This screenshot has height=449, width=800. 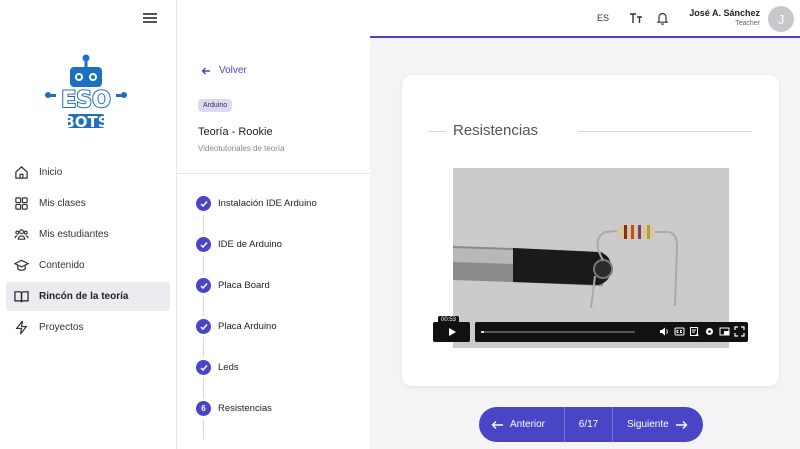 What do you see at coordinates (679, 331) in the screenshot?
I see `captions-icon` at bounding box center [679, 331].